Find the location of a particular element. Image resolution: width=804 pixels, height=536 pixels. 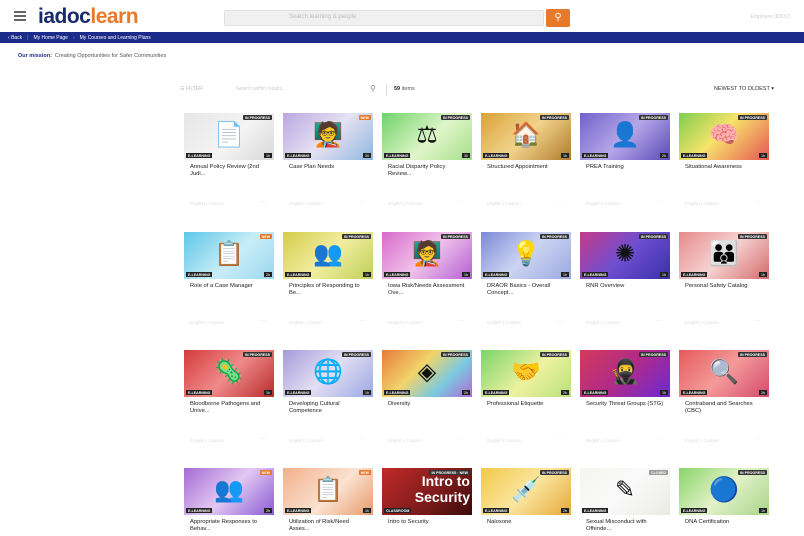

course-title: Personal Safety Catalog is located at coordinates (725, 286).